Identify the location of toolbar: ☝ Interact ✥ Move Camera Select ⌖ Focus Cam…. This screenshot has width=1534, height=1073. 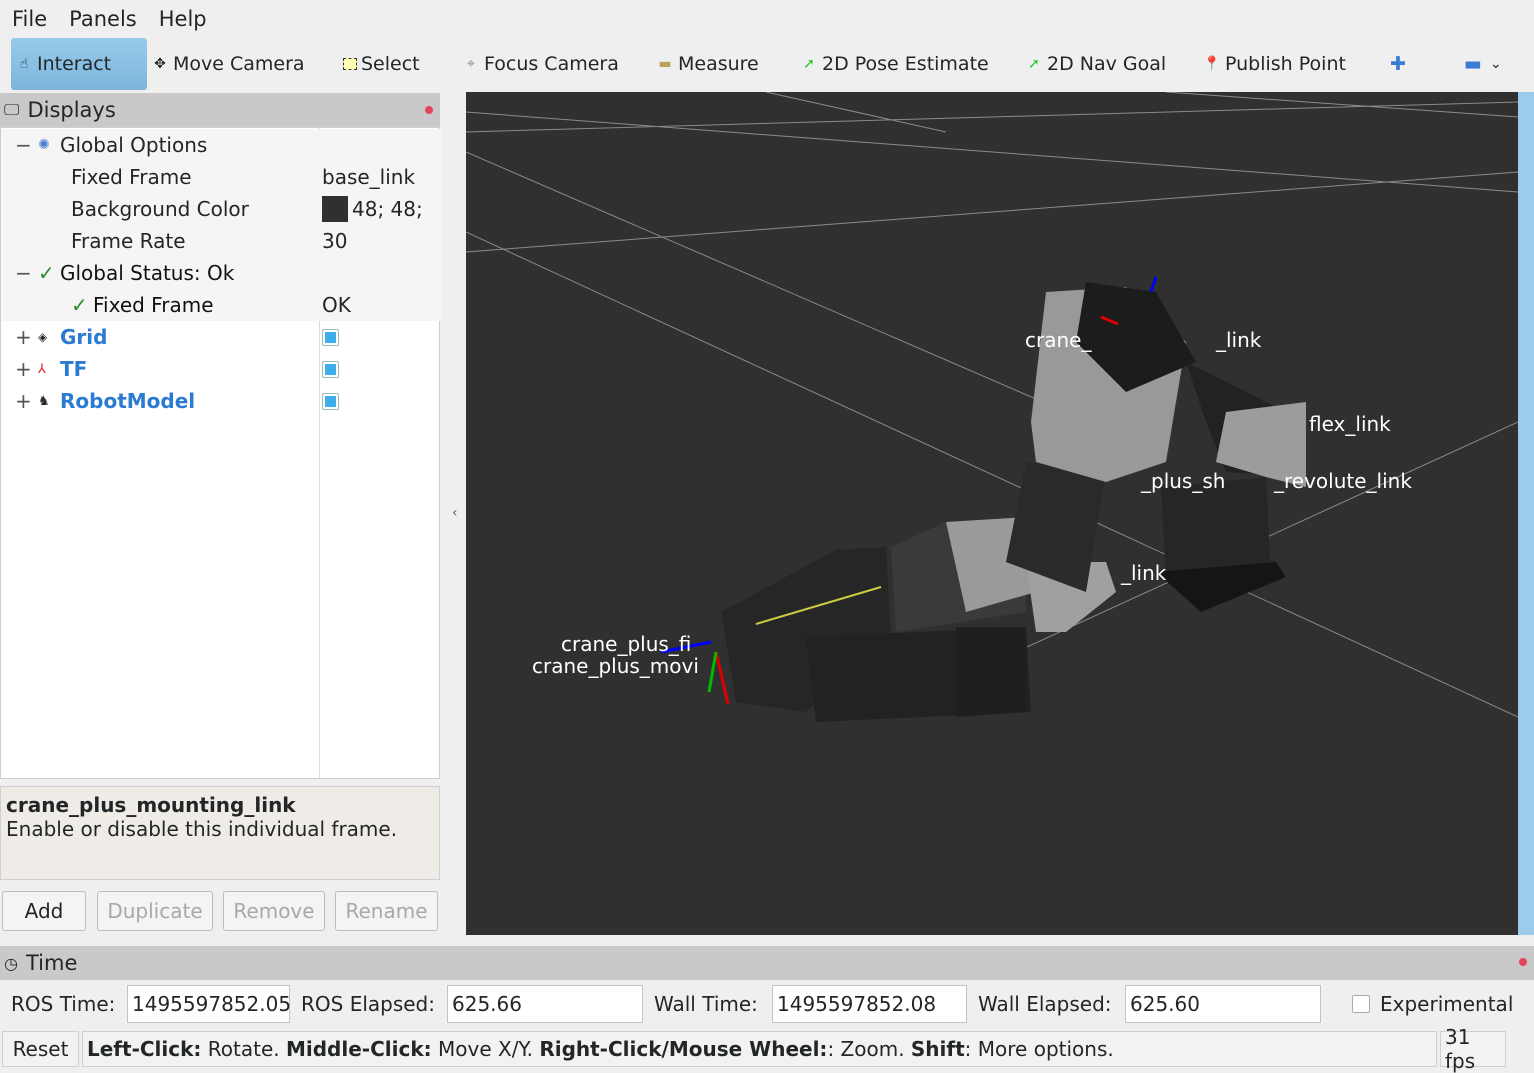
(767, 64).